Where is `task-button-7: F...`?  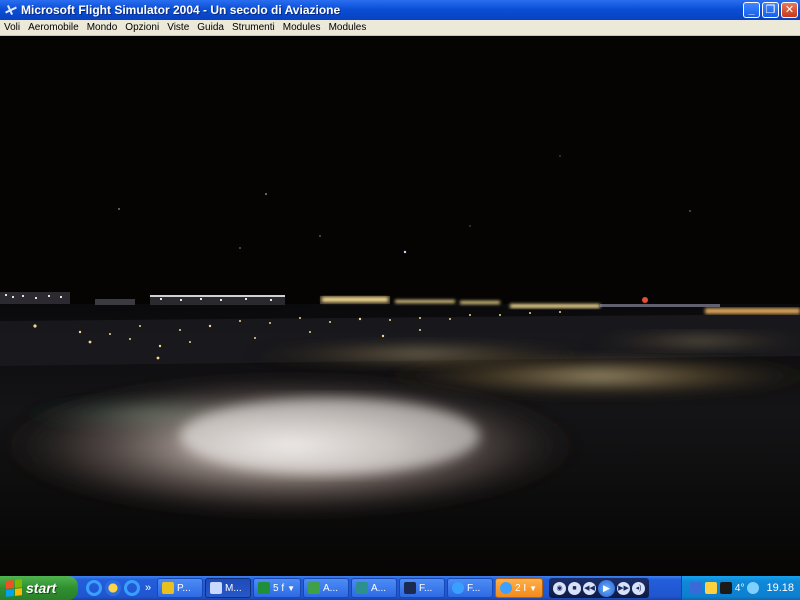 task-button-7: F... is located at coordinates (470, 588).